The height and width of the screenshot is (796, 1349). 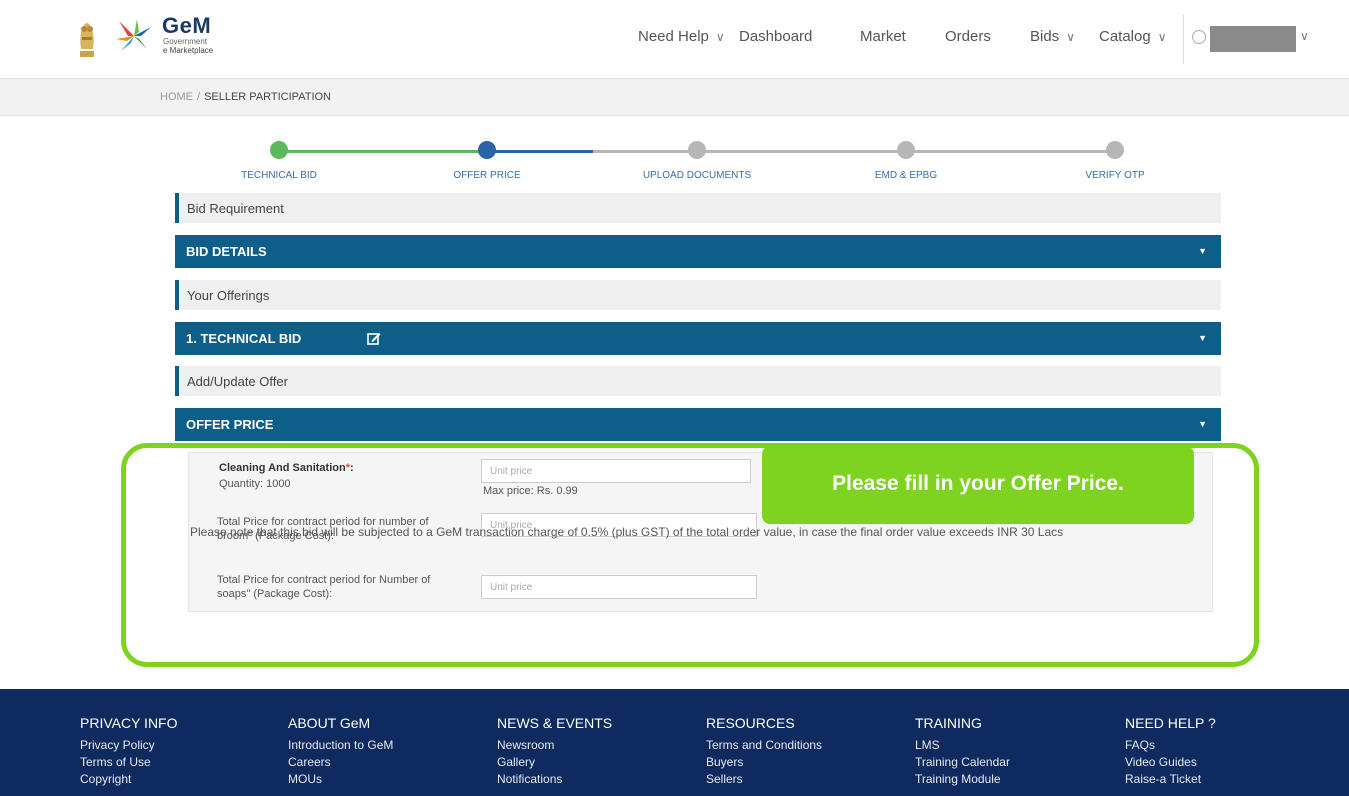 I want to click on footer-link: MOUs, so click(x=340, y=779).